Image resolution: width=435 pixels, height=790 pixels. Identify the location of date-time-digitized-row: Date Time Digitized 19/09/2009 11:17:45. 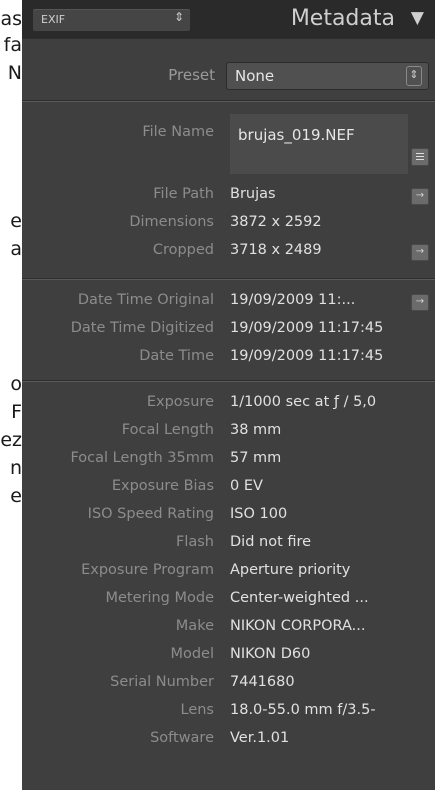
(228, 332).